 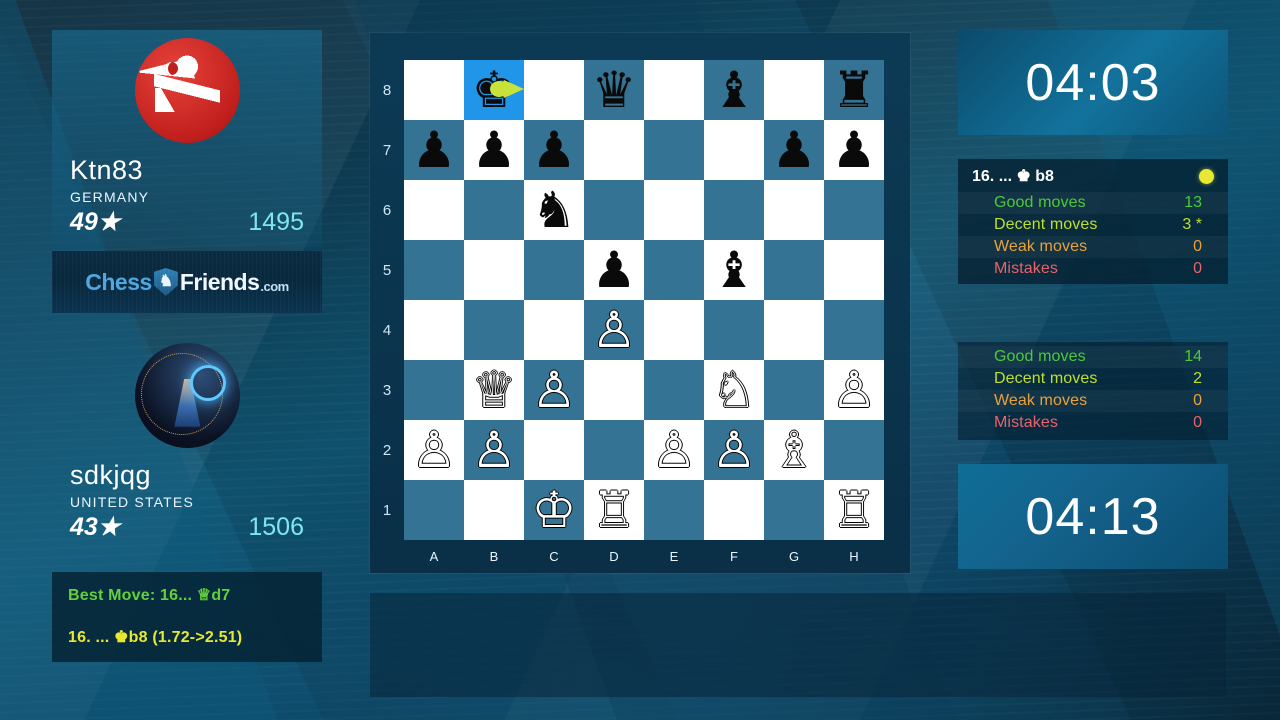 I want to click on square-b3: ♕, so click(x=494, y=390).